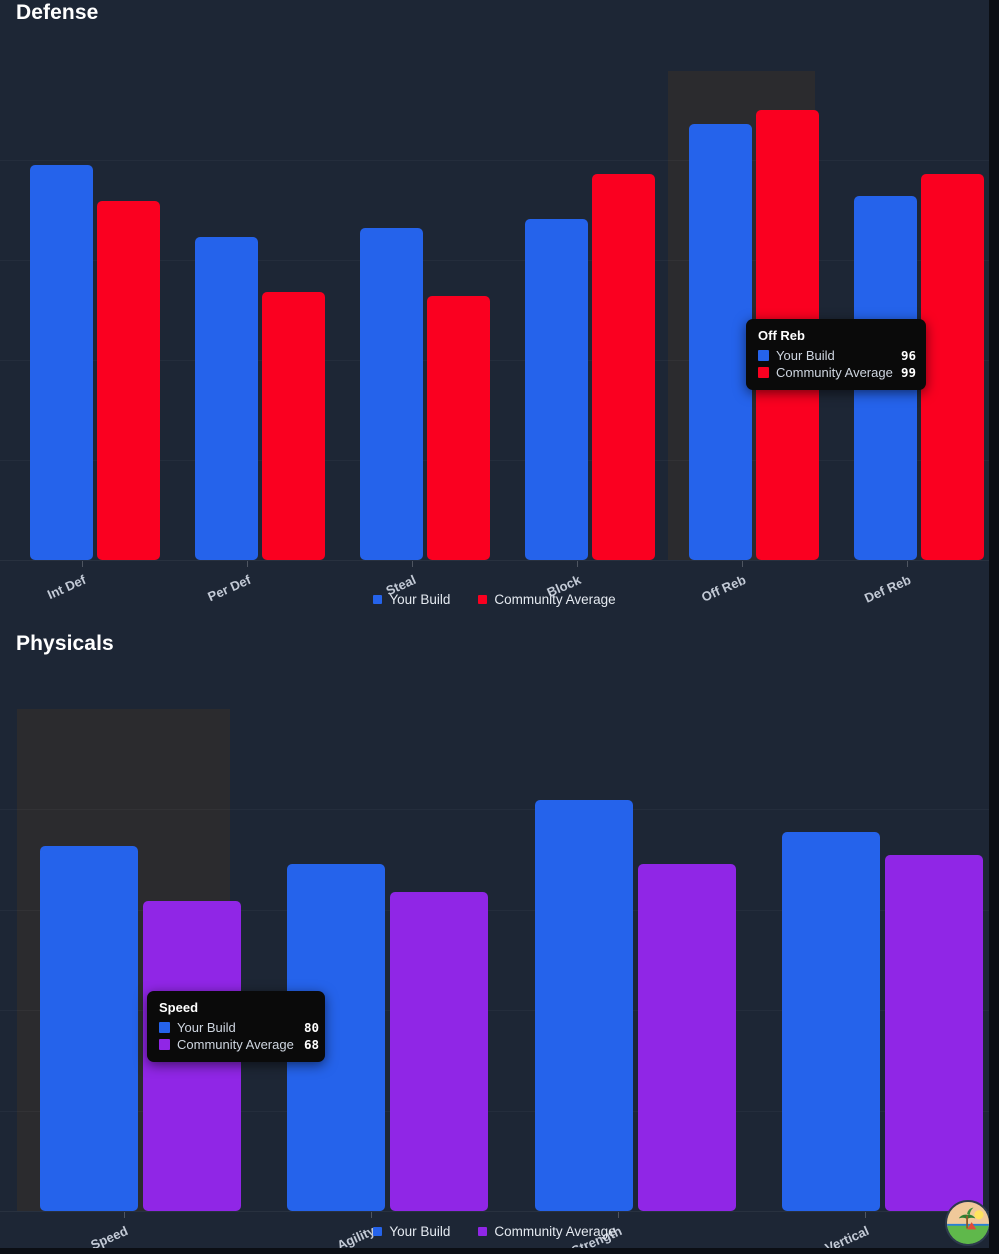 Image resolution: width=999 pixels, height=1254 pixels. I want to click on island-avatar-icon, so click(968, 1223).